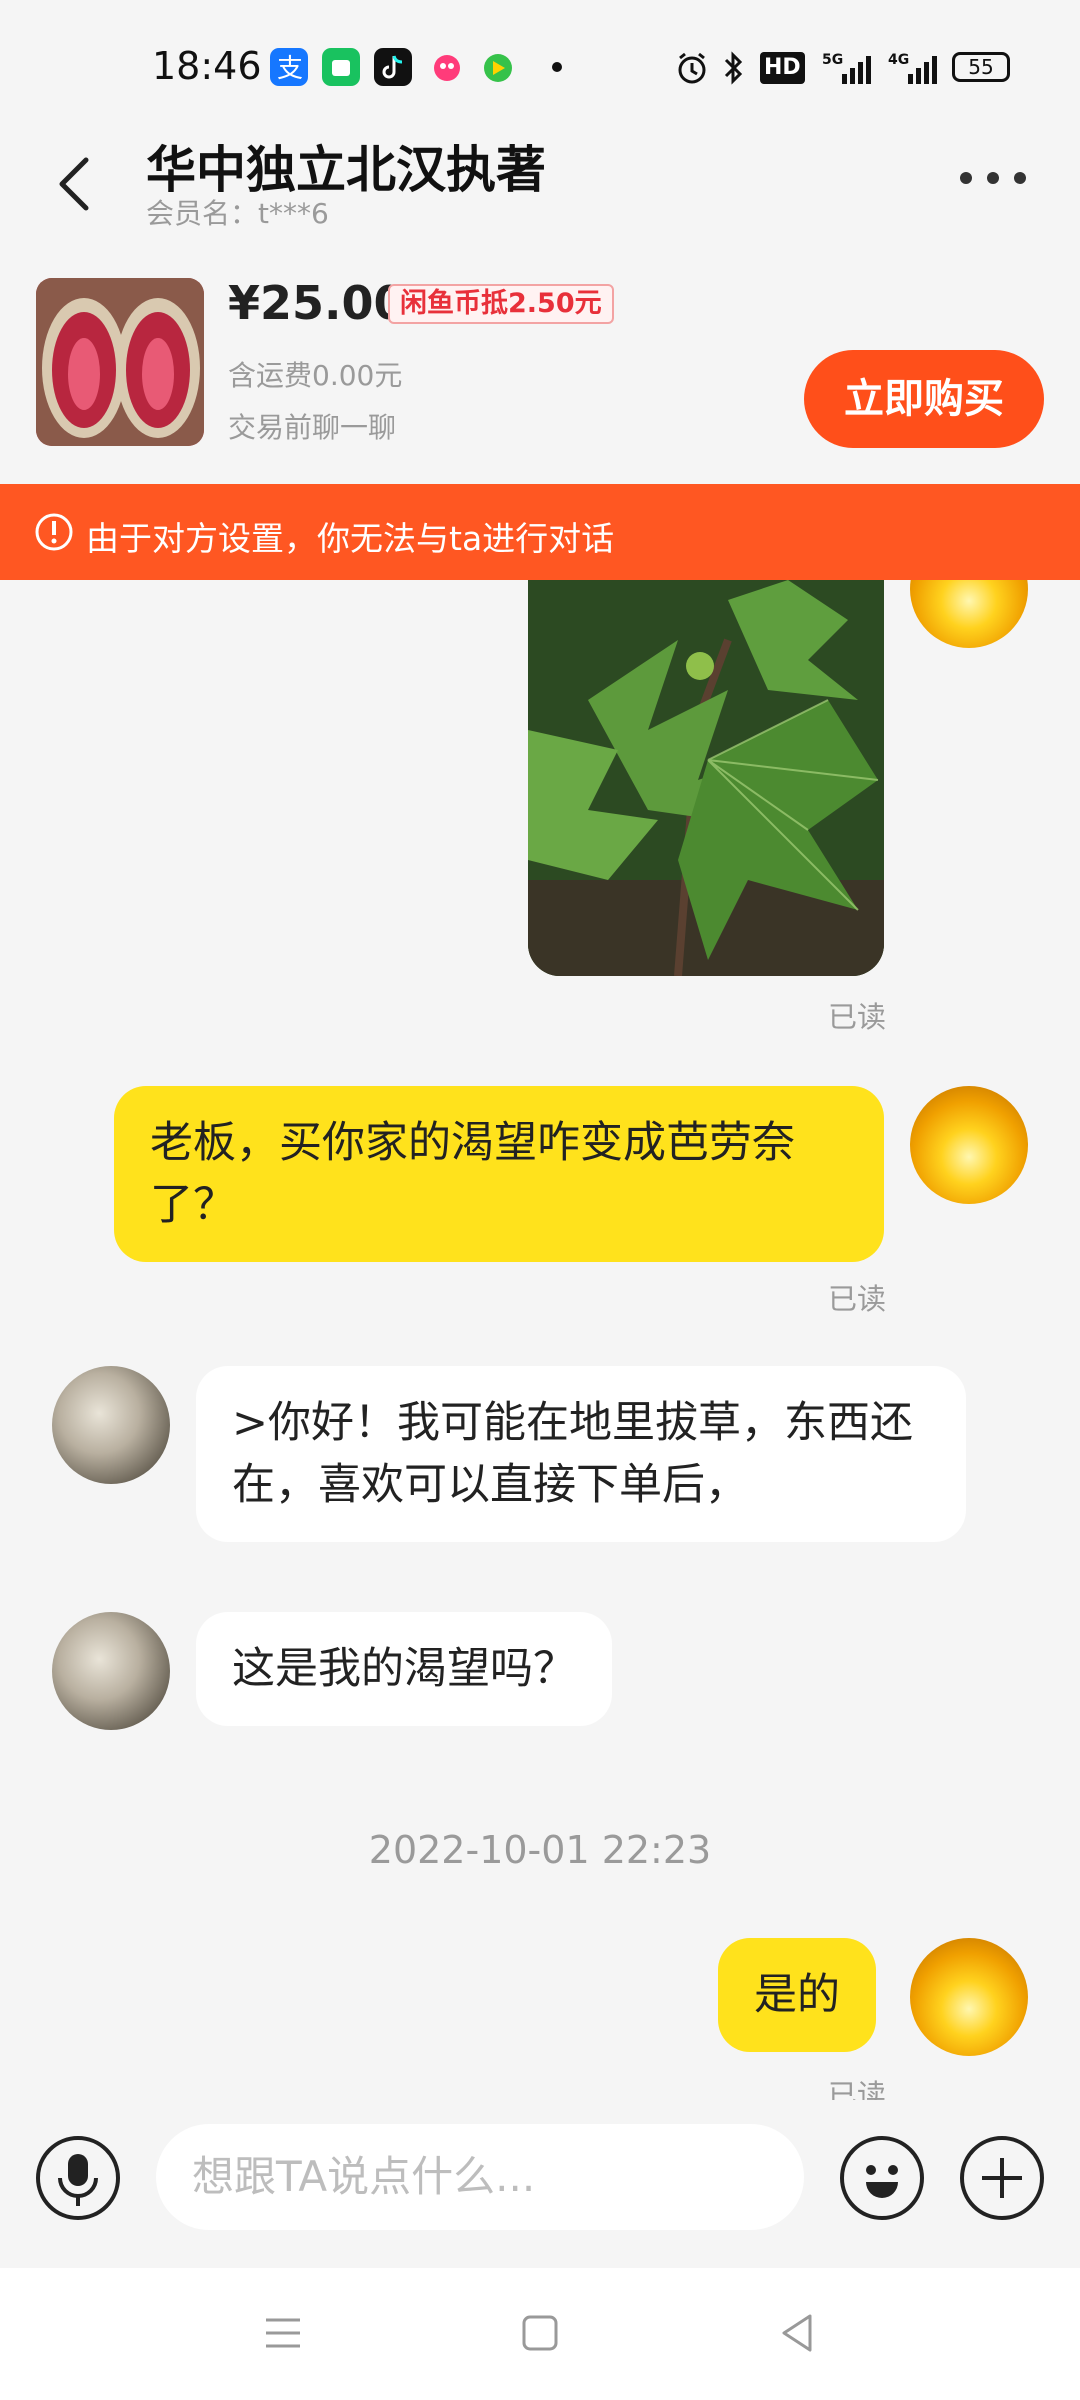  What do you see at coordinates (882, 2181) in the screenshot?
I see `smiley-icon` at bounding box center [882, 2181].